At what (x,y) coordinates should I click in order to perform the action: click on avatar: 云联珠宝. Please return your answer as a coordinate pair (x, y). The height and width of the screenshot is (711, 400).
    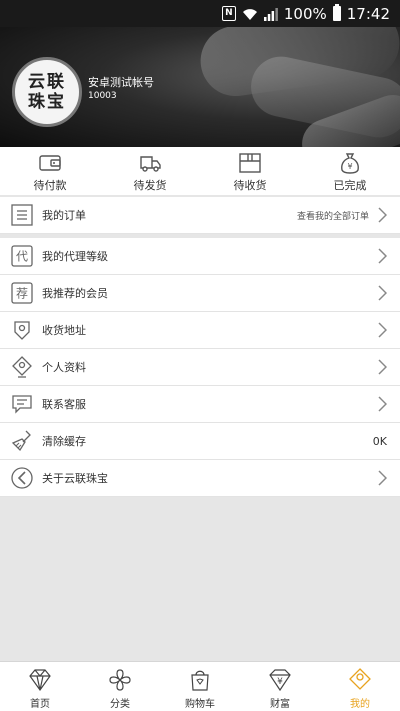
    Looking at the image, I should click on (47, 92).